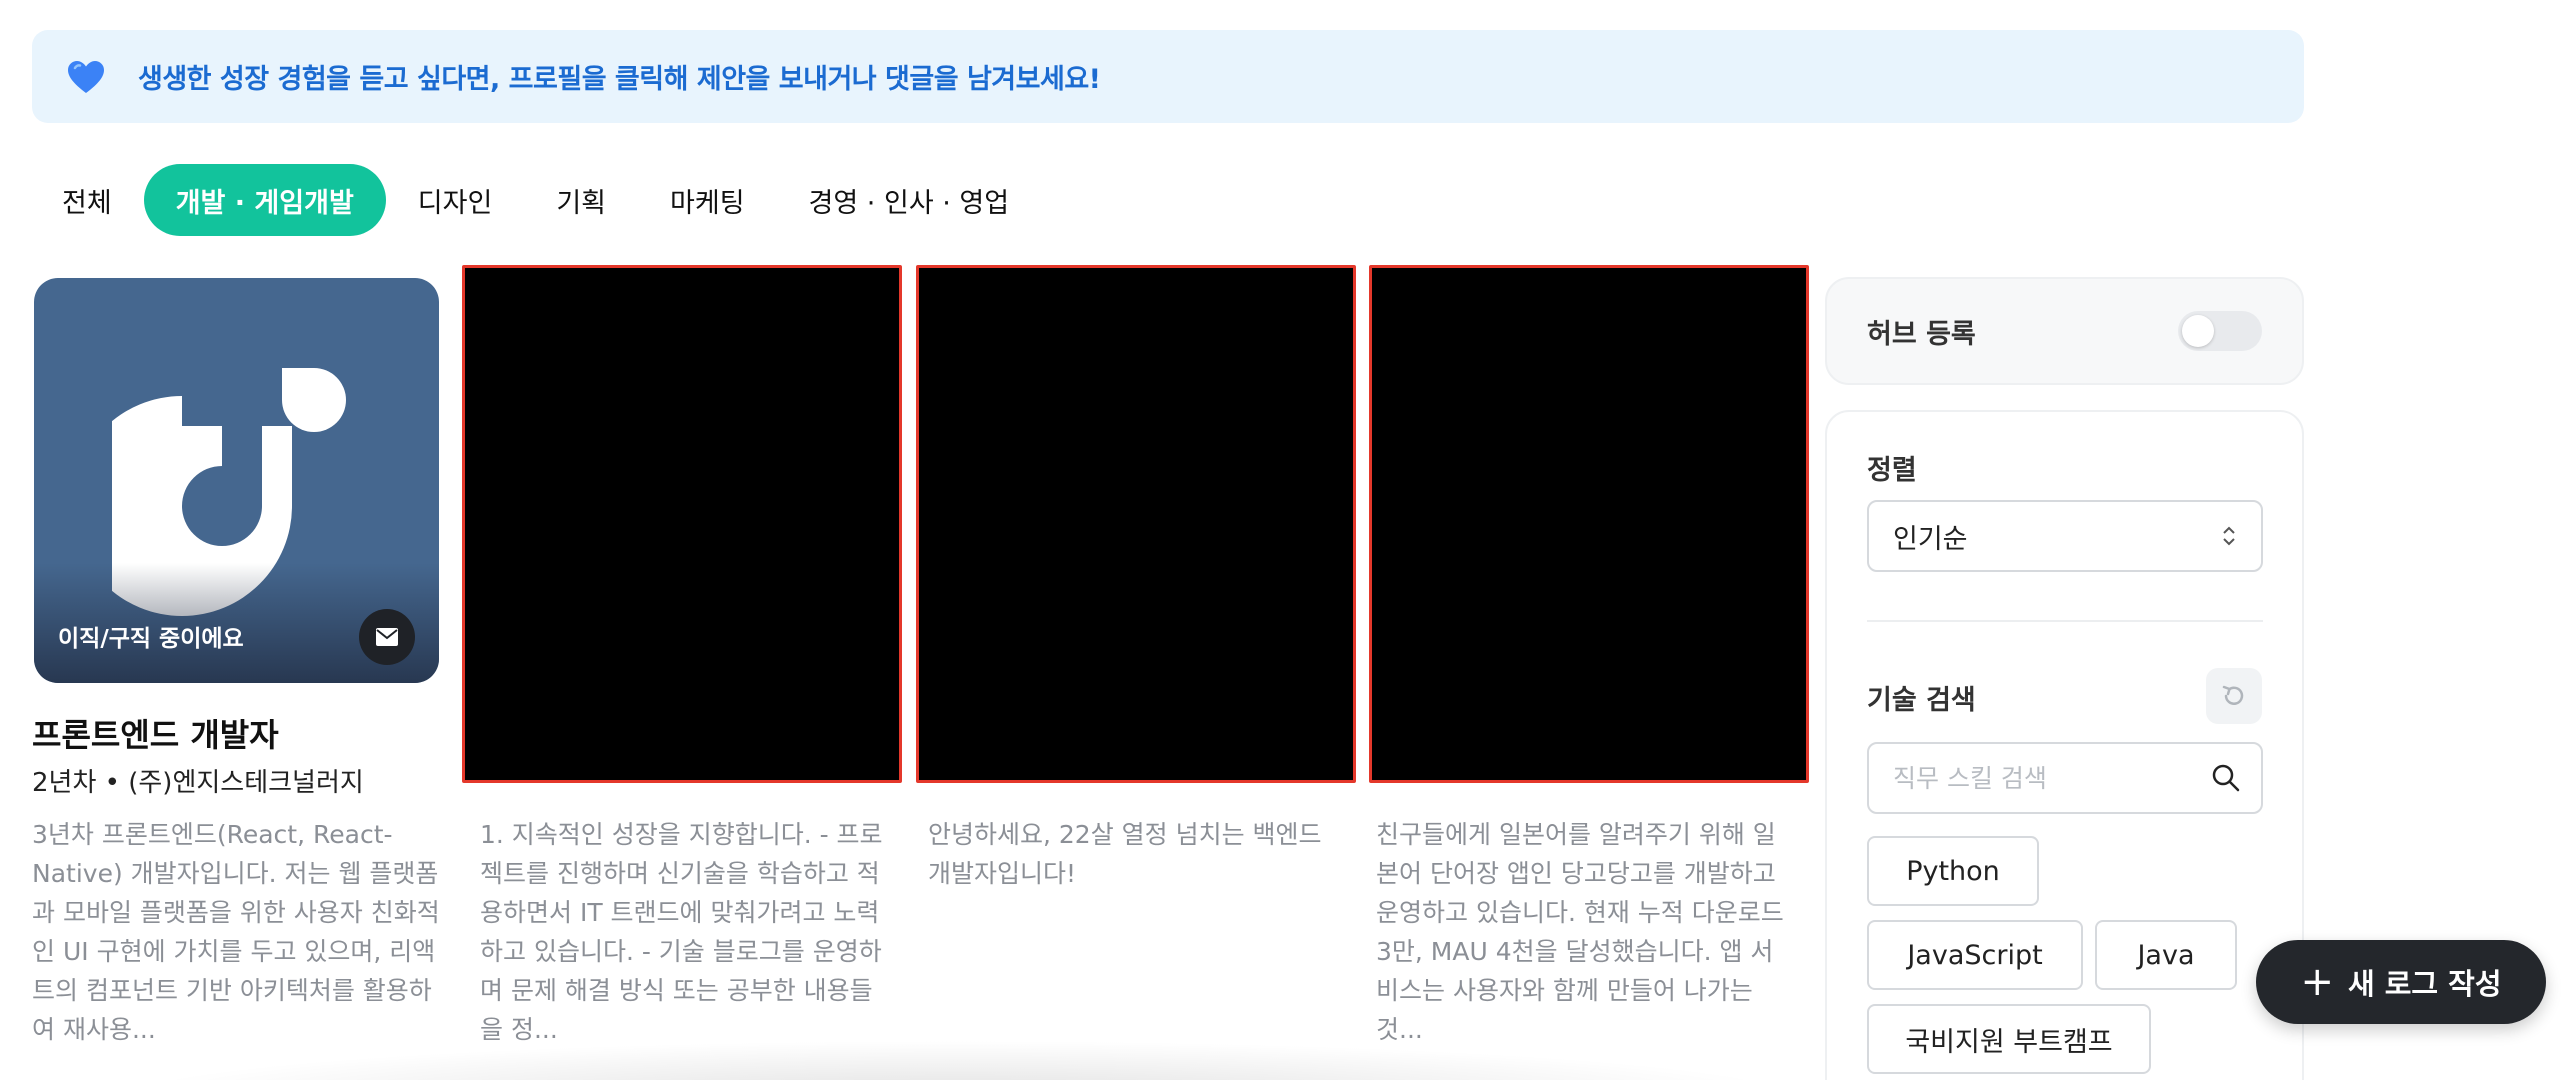 Image resolution: width=2562 pixels, height=1080 pixels. I want to click on tab-management: 경영 · 인사 · 영업, so click(909, 200).